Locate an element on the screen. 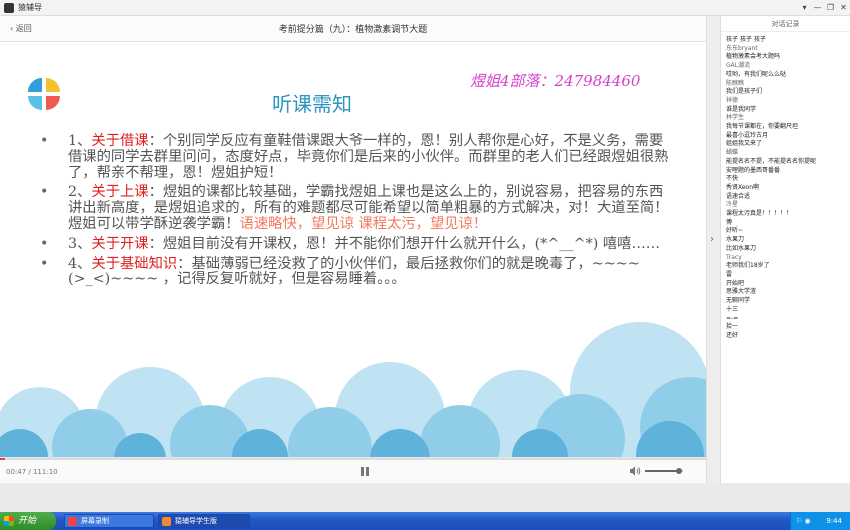 The height and width of the screenshot is (530, 850). notice-highlight: 语速略快，望见谅 课程太污，望见谅！ is located at coordinates (363, 223).